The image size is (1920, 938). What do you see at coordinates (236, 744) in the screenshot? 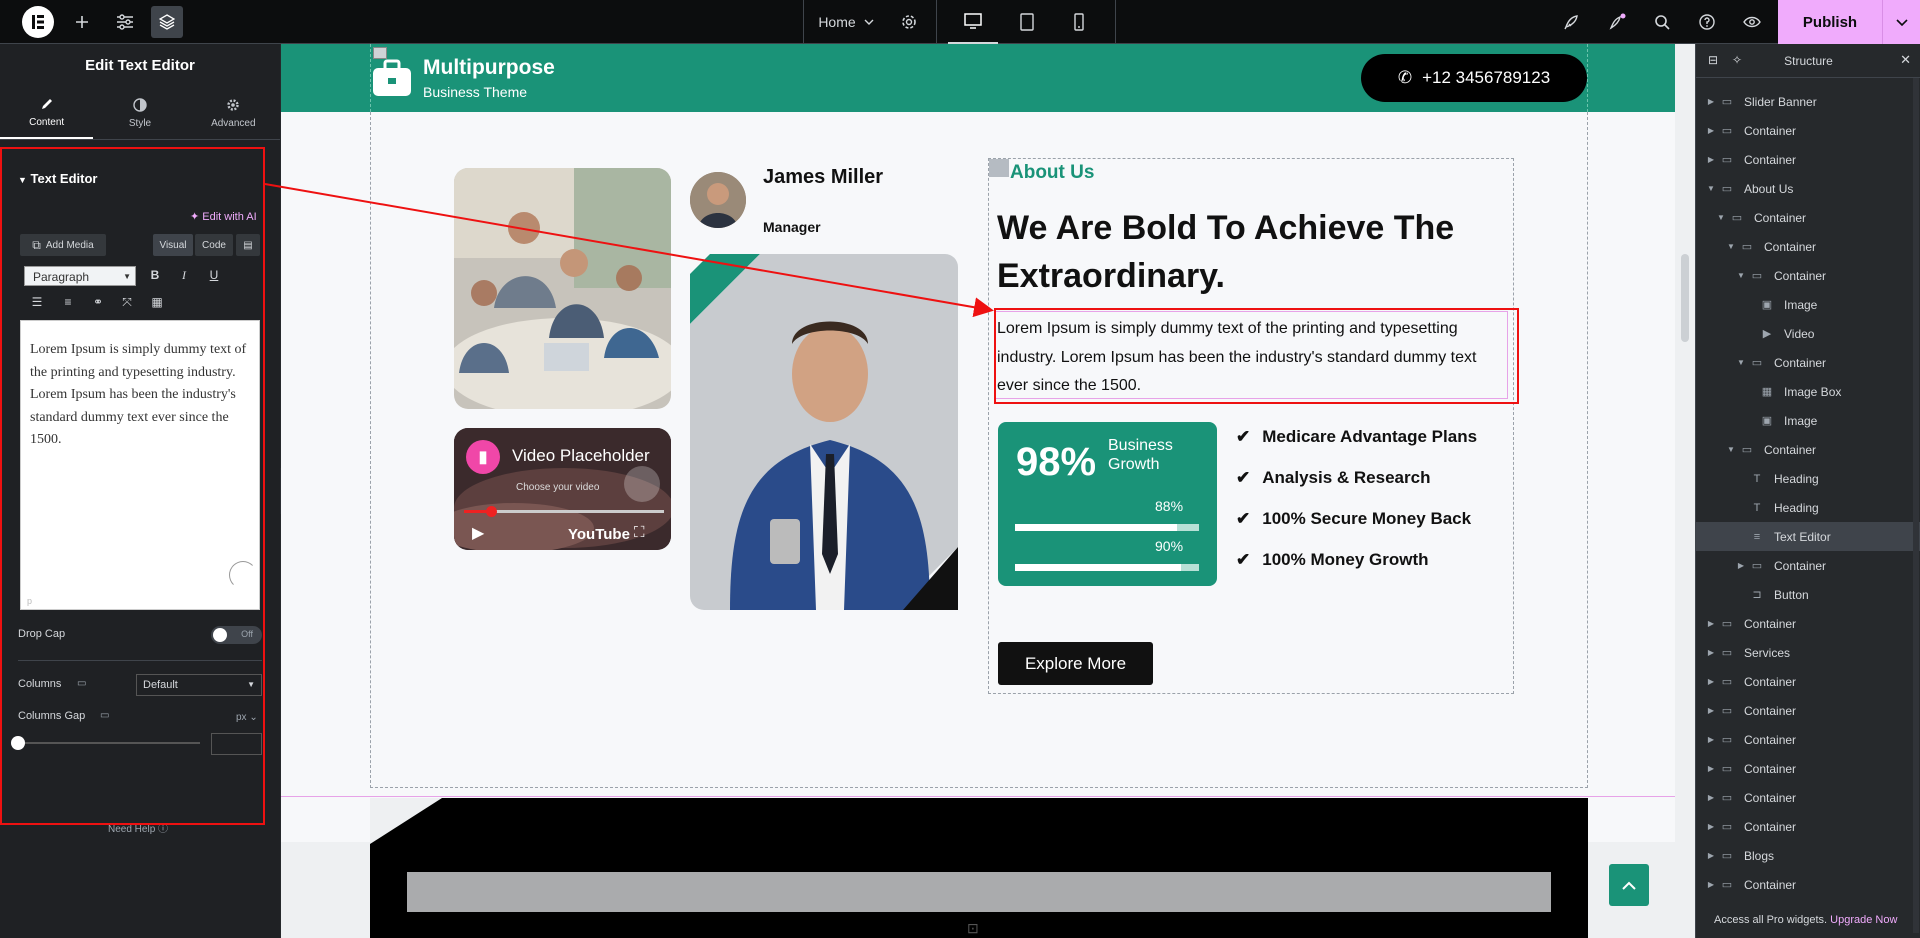
I see `columns-gap-input` at bounding box center [236, 744].